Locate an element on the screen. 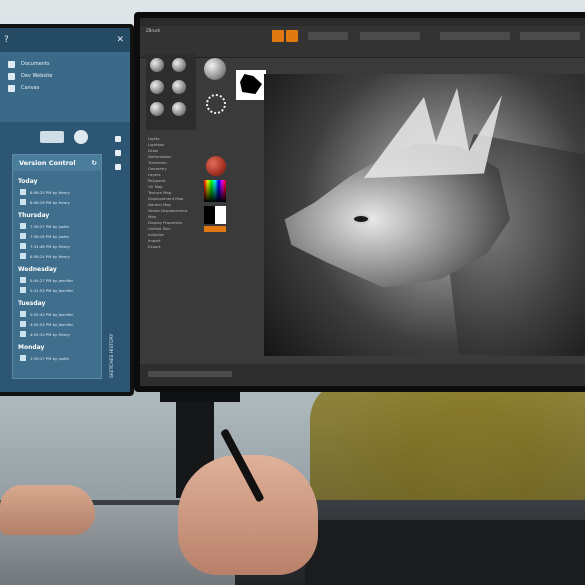 This screenshot has width=585, height=585. version-entry: 7:31:48 PM by Henry is located at coordinates (57, 246).